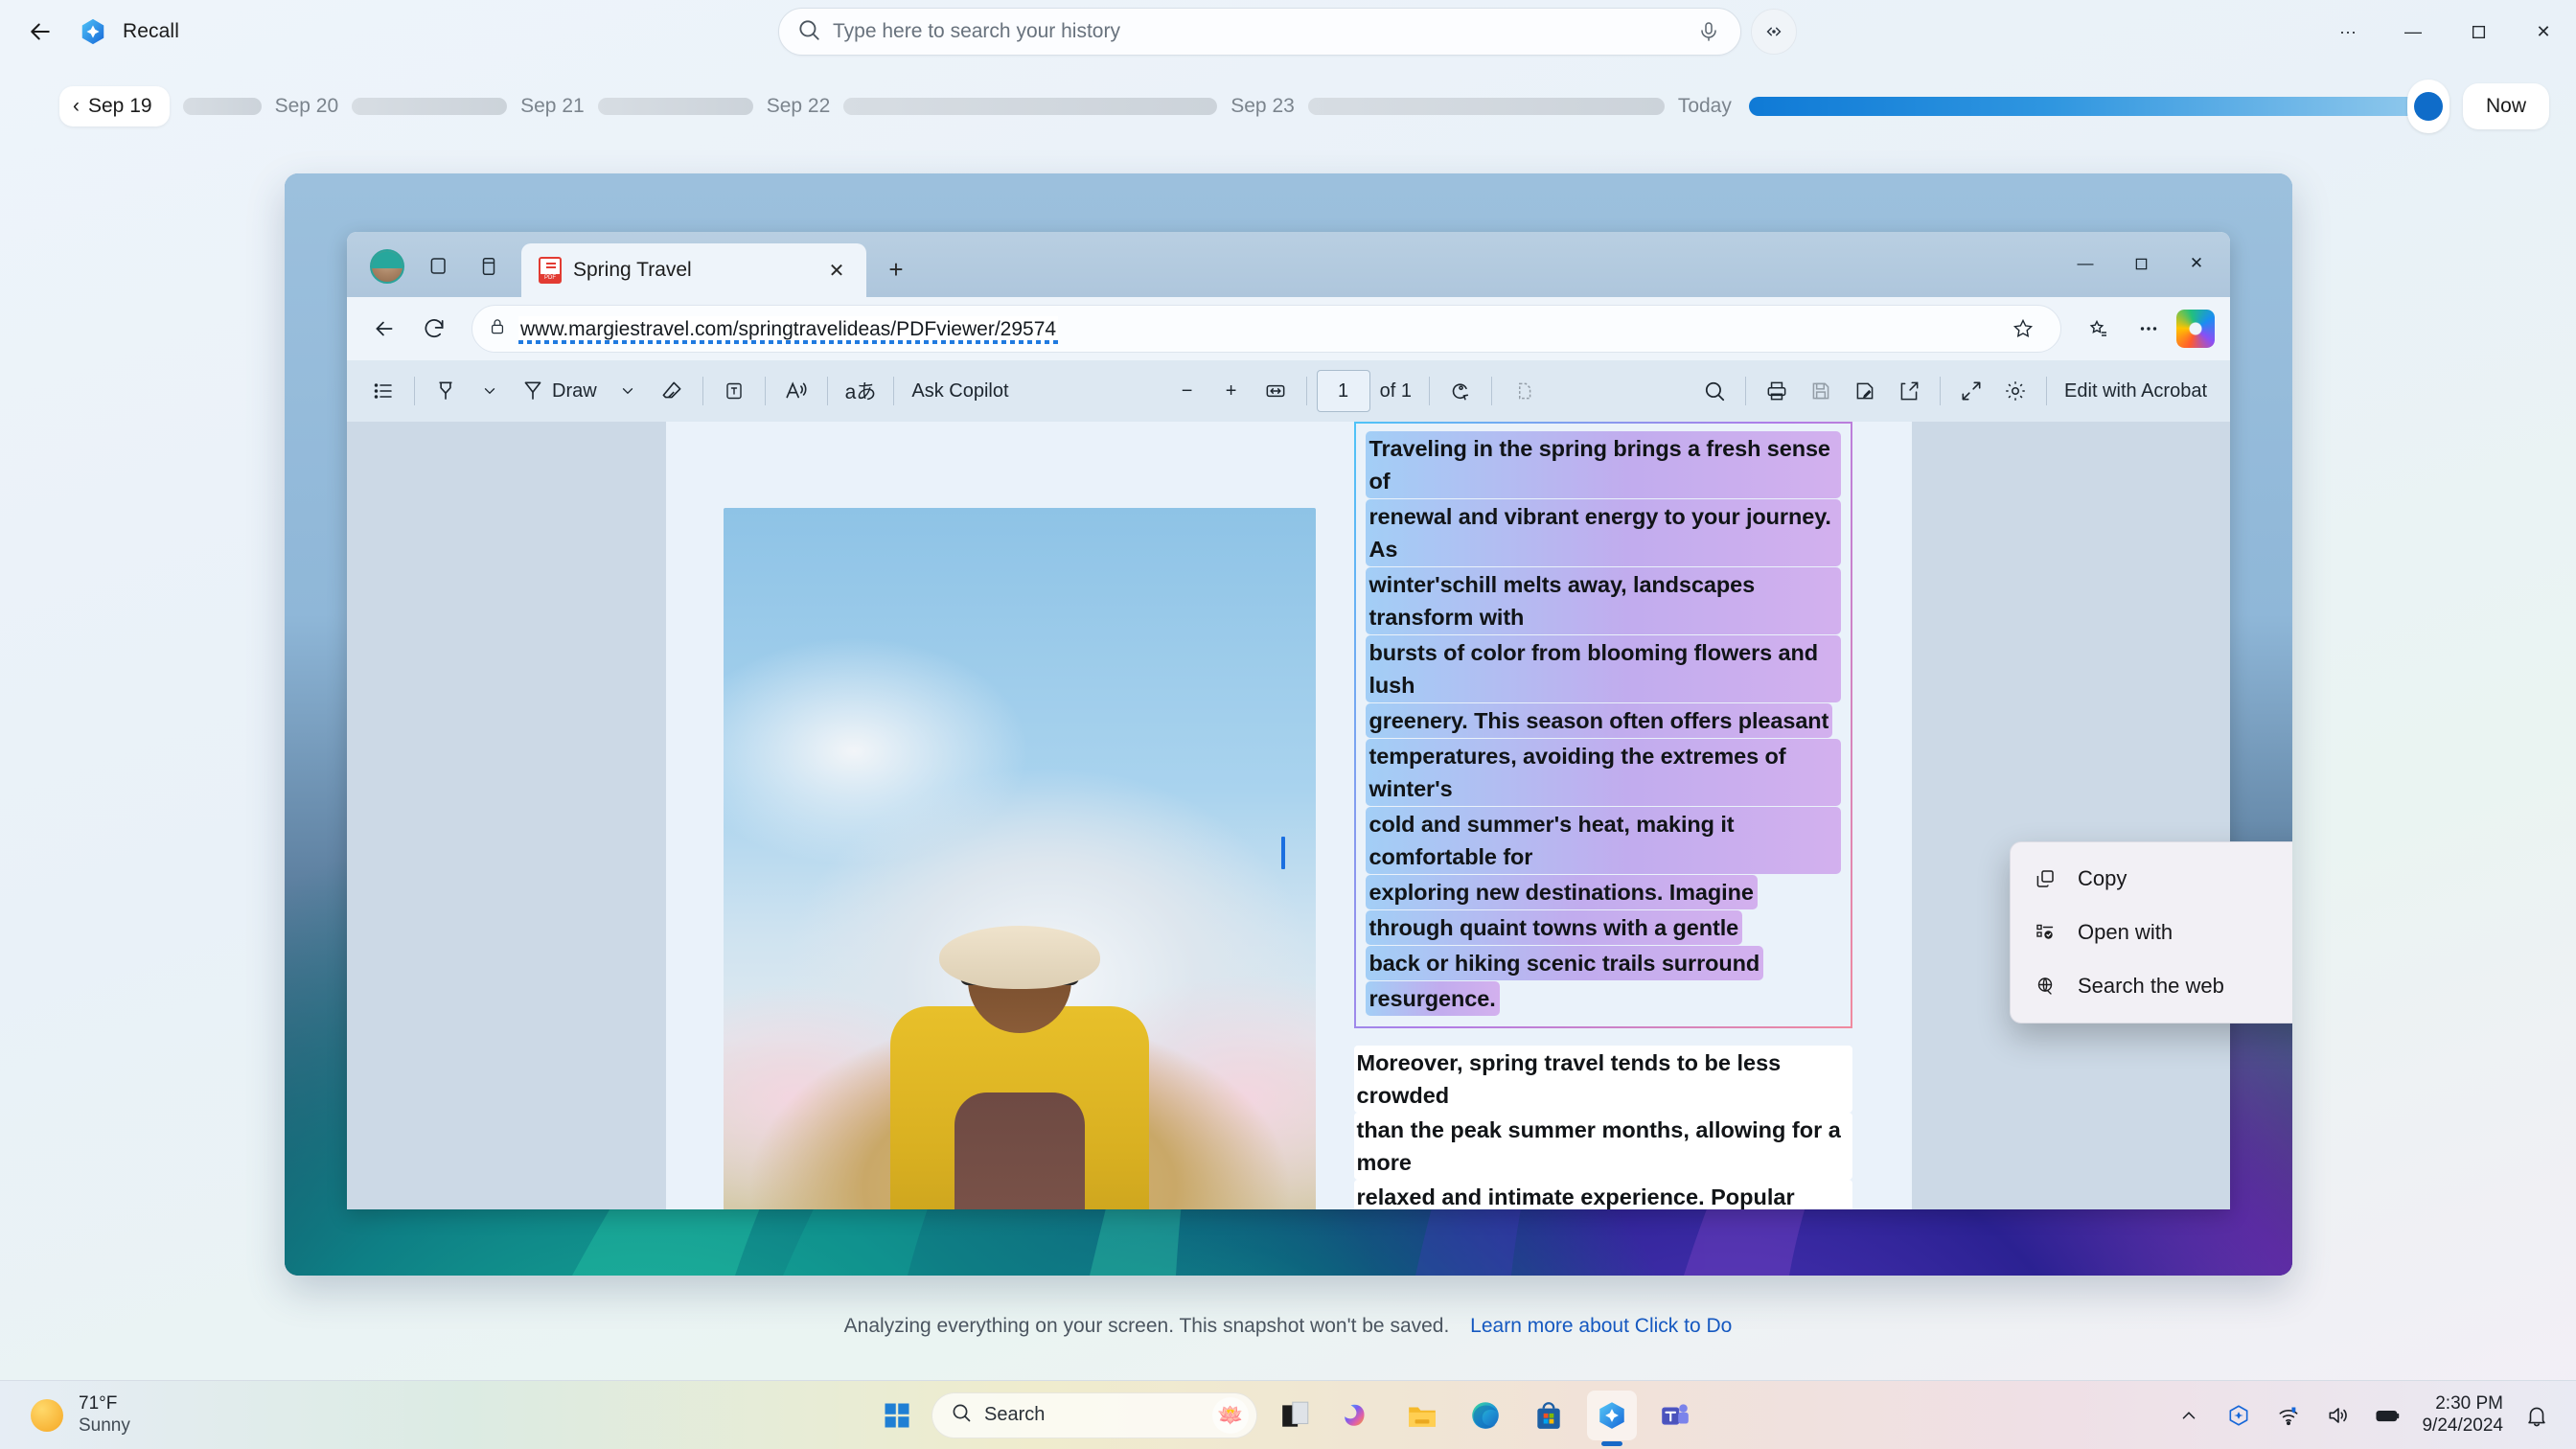 The image size is (2576, 1449). I want to click on timeline-current-day: ‹ Sep 19, so click(114, 106).